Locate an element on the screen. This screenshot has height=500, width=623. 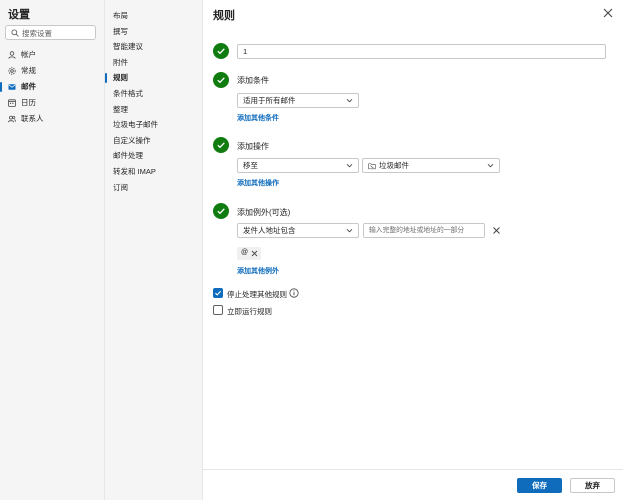
sidebar-item-label: 帐户 is located at coordinates (28, 54).